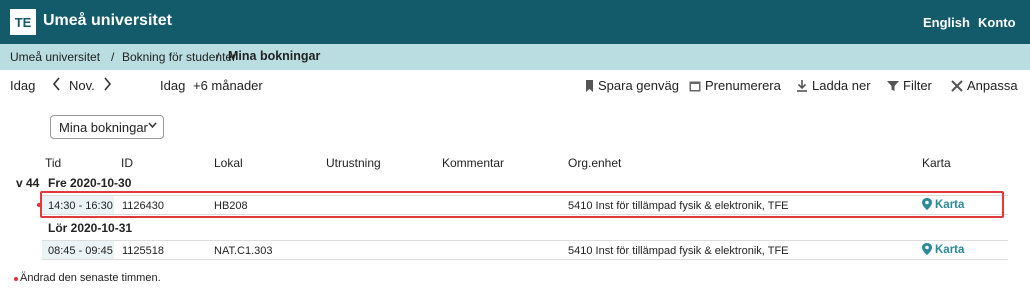 This screenshot has height=304, width=1030. What do you see at coordinates (28, 183) in the screenshot?
I see `week-label: v 44` at bounding box center [28, 183].